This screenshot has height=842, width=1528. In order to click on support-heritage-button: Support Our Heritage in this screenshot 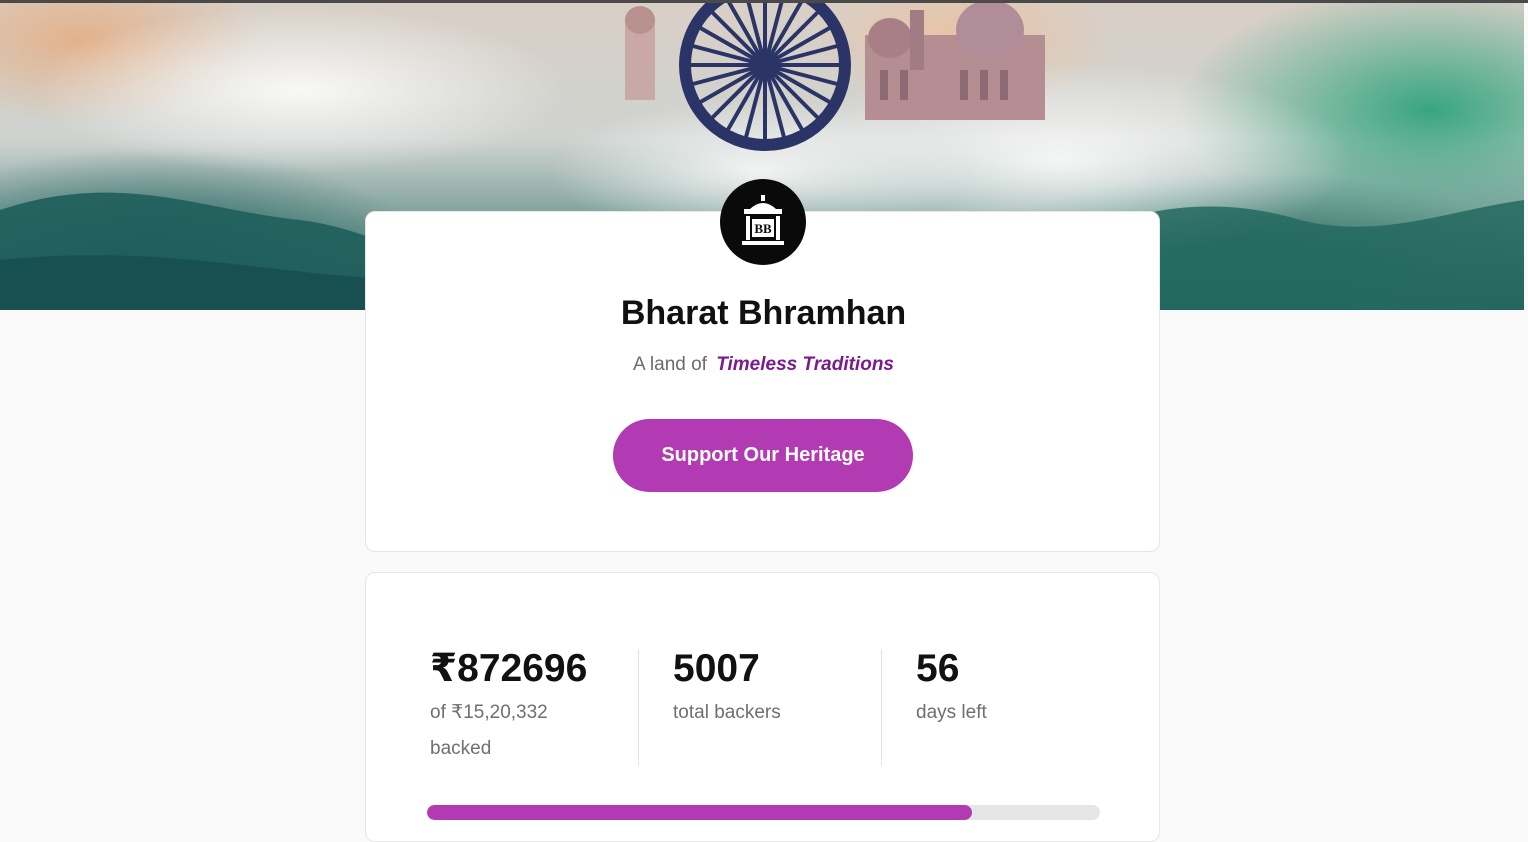, I will do `click(763, 455)`.